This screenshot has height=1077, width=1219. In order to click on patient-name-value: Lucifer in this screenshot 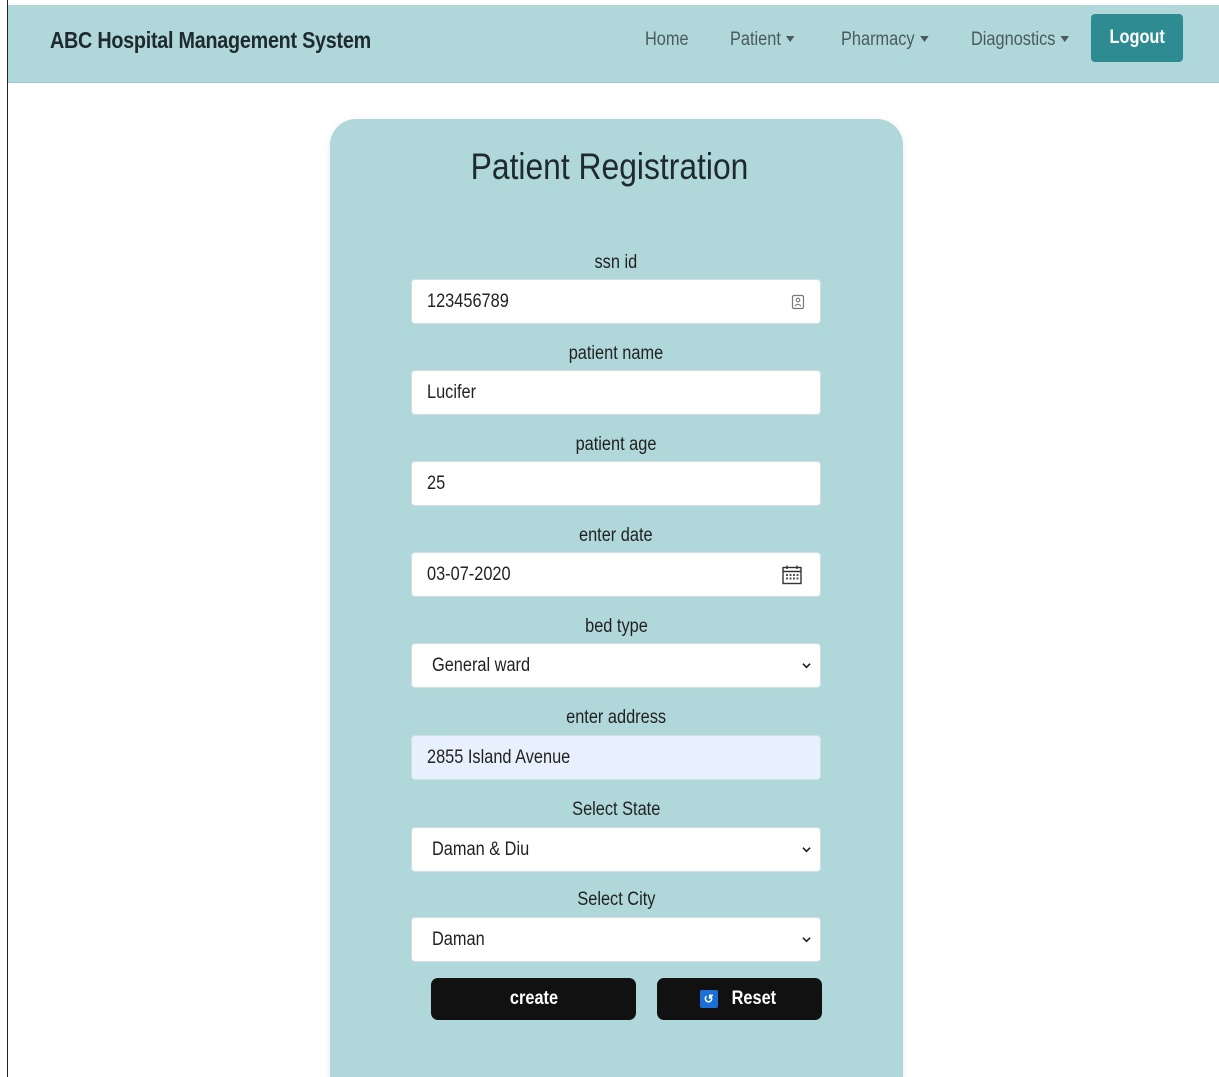, I will do `click(452, 392)`.